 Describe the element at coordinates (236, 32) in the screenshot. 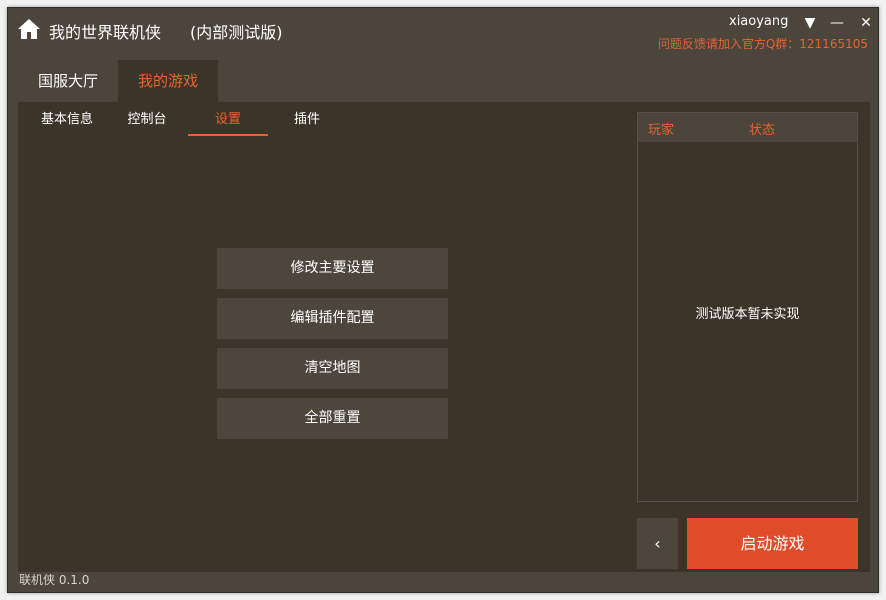

I see `app-edition: (内部测试版)` at that location.